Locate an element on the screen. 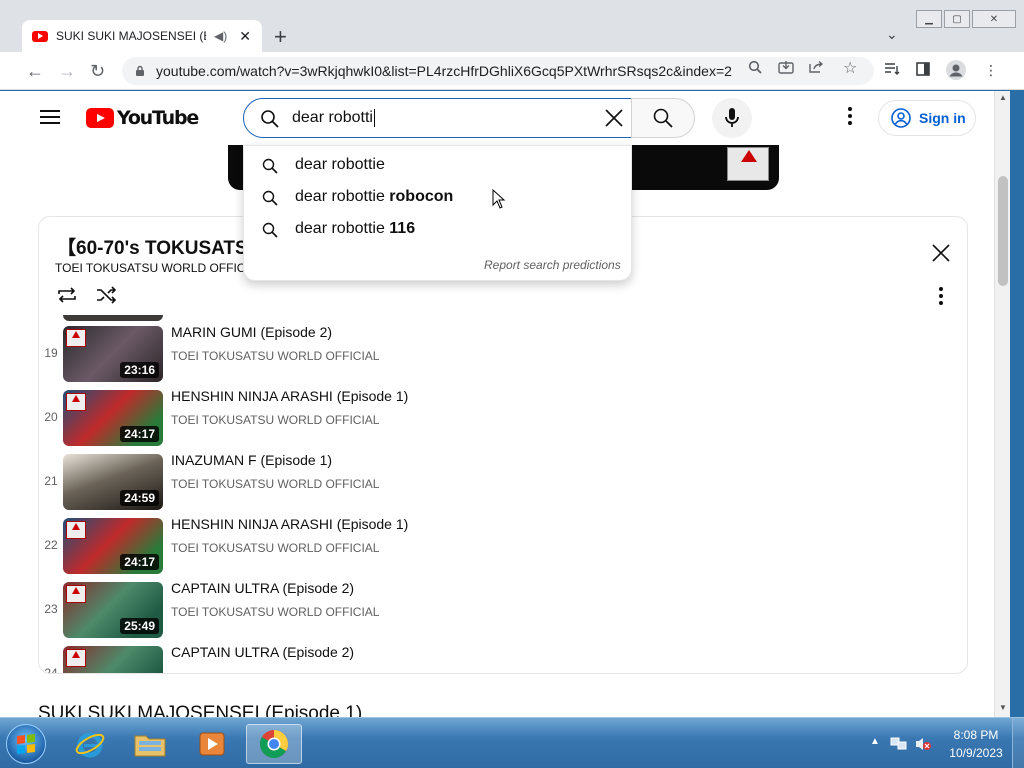 This screenshot has width=1024, height=768. video-thumbnail: 24:59 is located at coordinates (113, 482).